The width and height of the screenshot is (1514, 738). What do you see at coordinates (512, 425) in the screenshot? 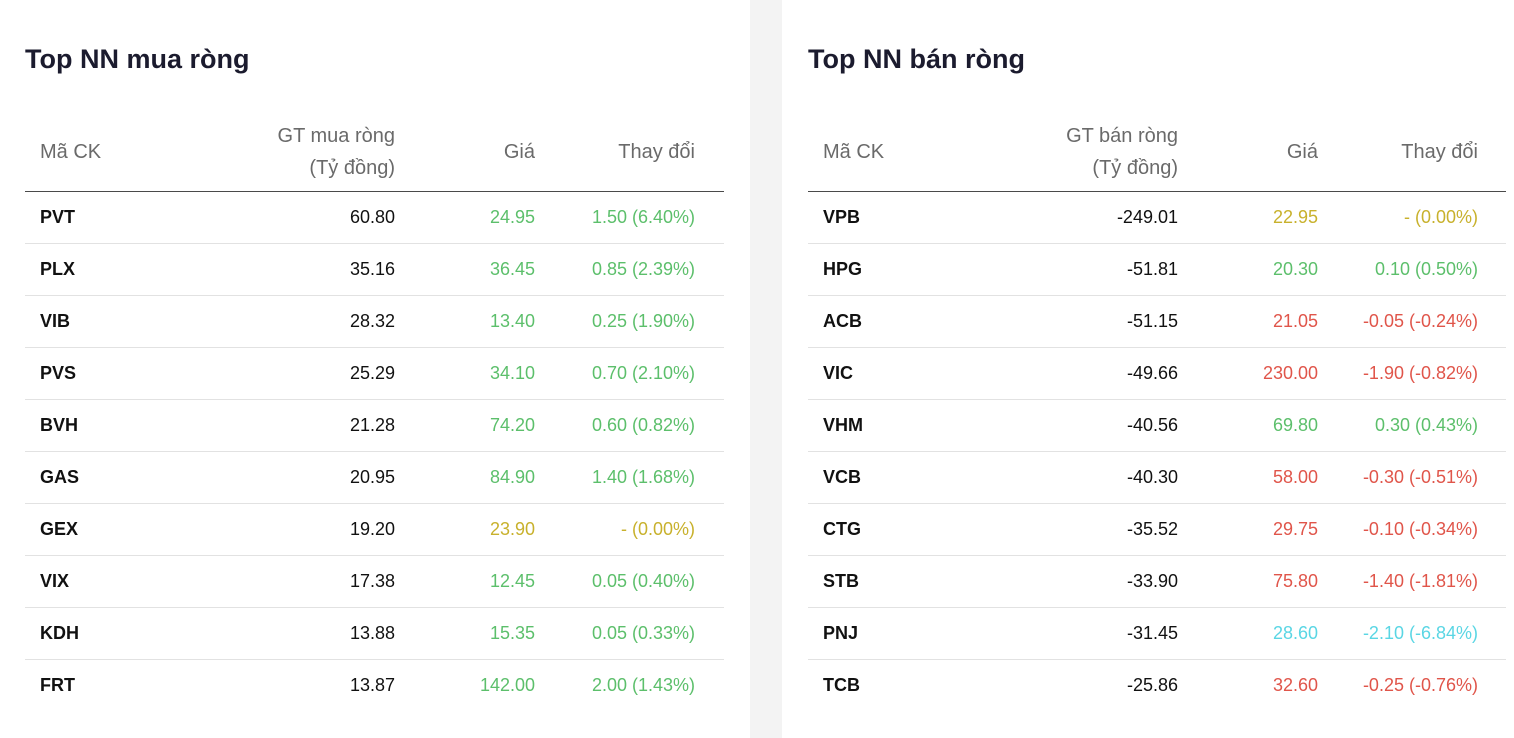
I see `price: 74.20` at bounding box center [512, 425].